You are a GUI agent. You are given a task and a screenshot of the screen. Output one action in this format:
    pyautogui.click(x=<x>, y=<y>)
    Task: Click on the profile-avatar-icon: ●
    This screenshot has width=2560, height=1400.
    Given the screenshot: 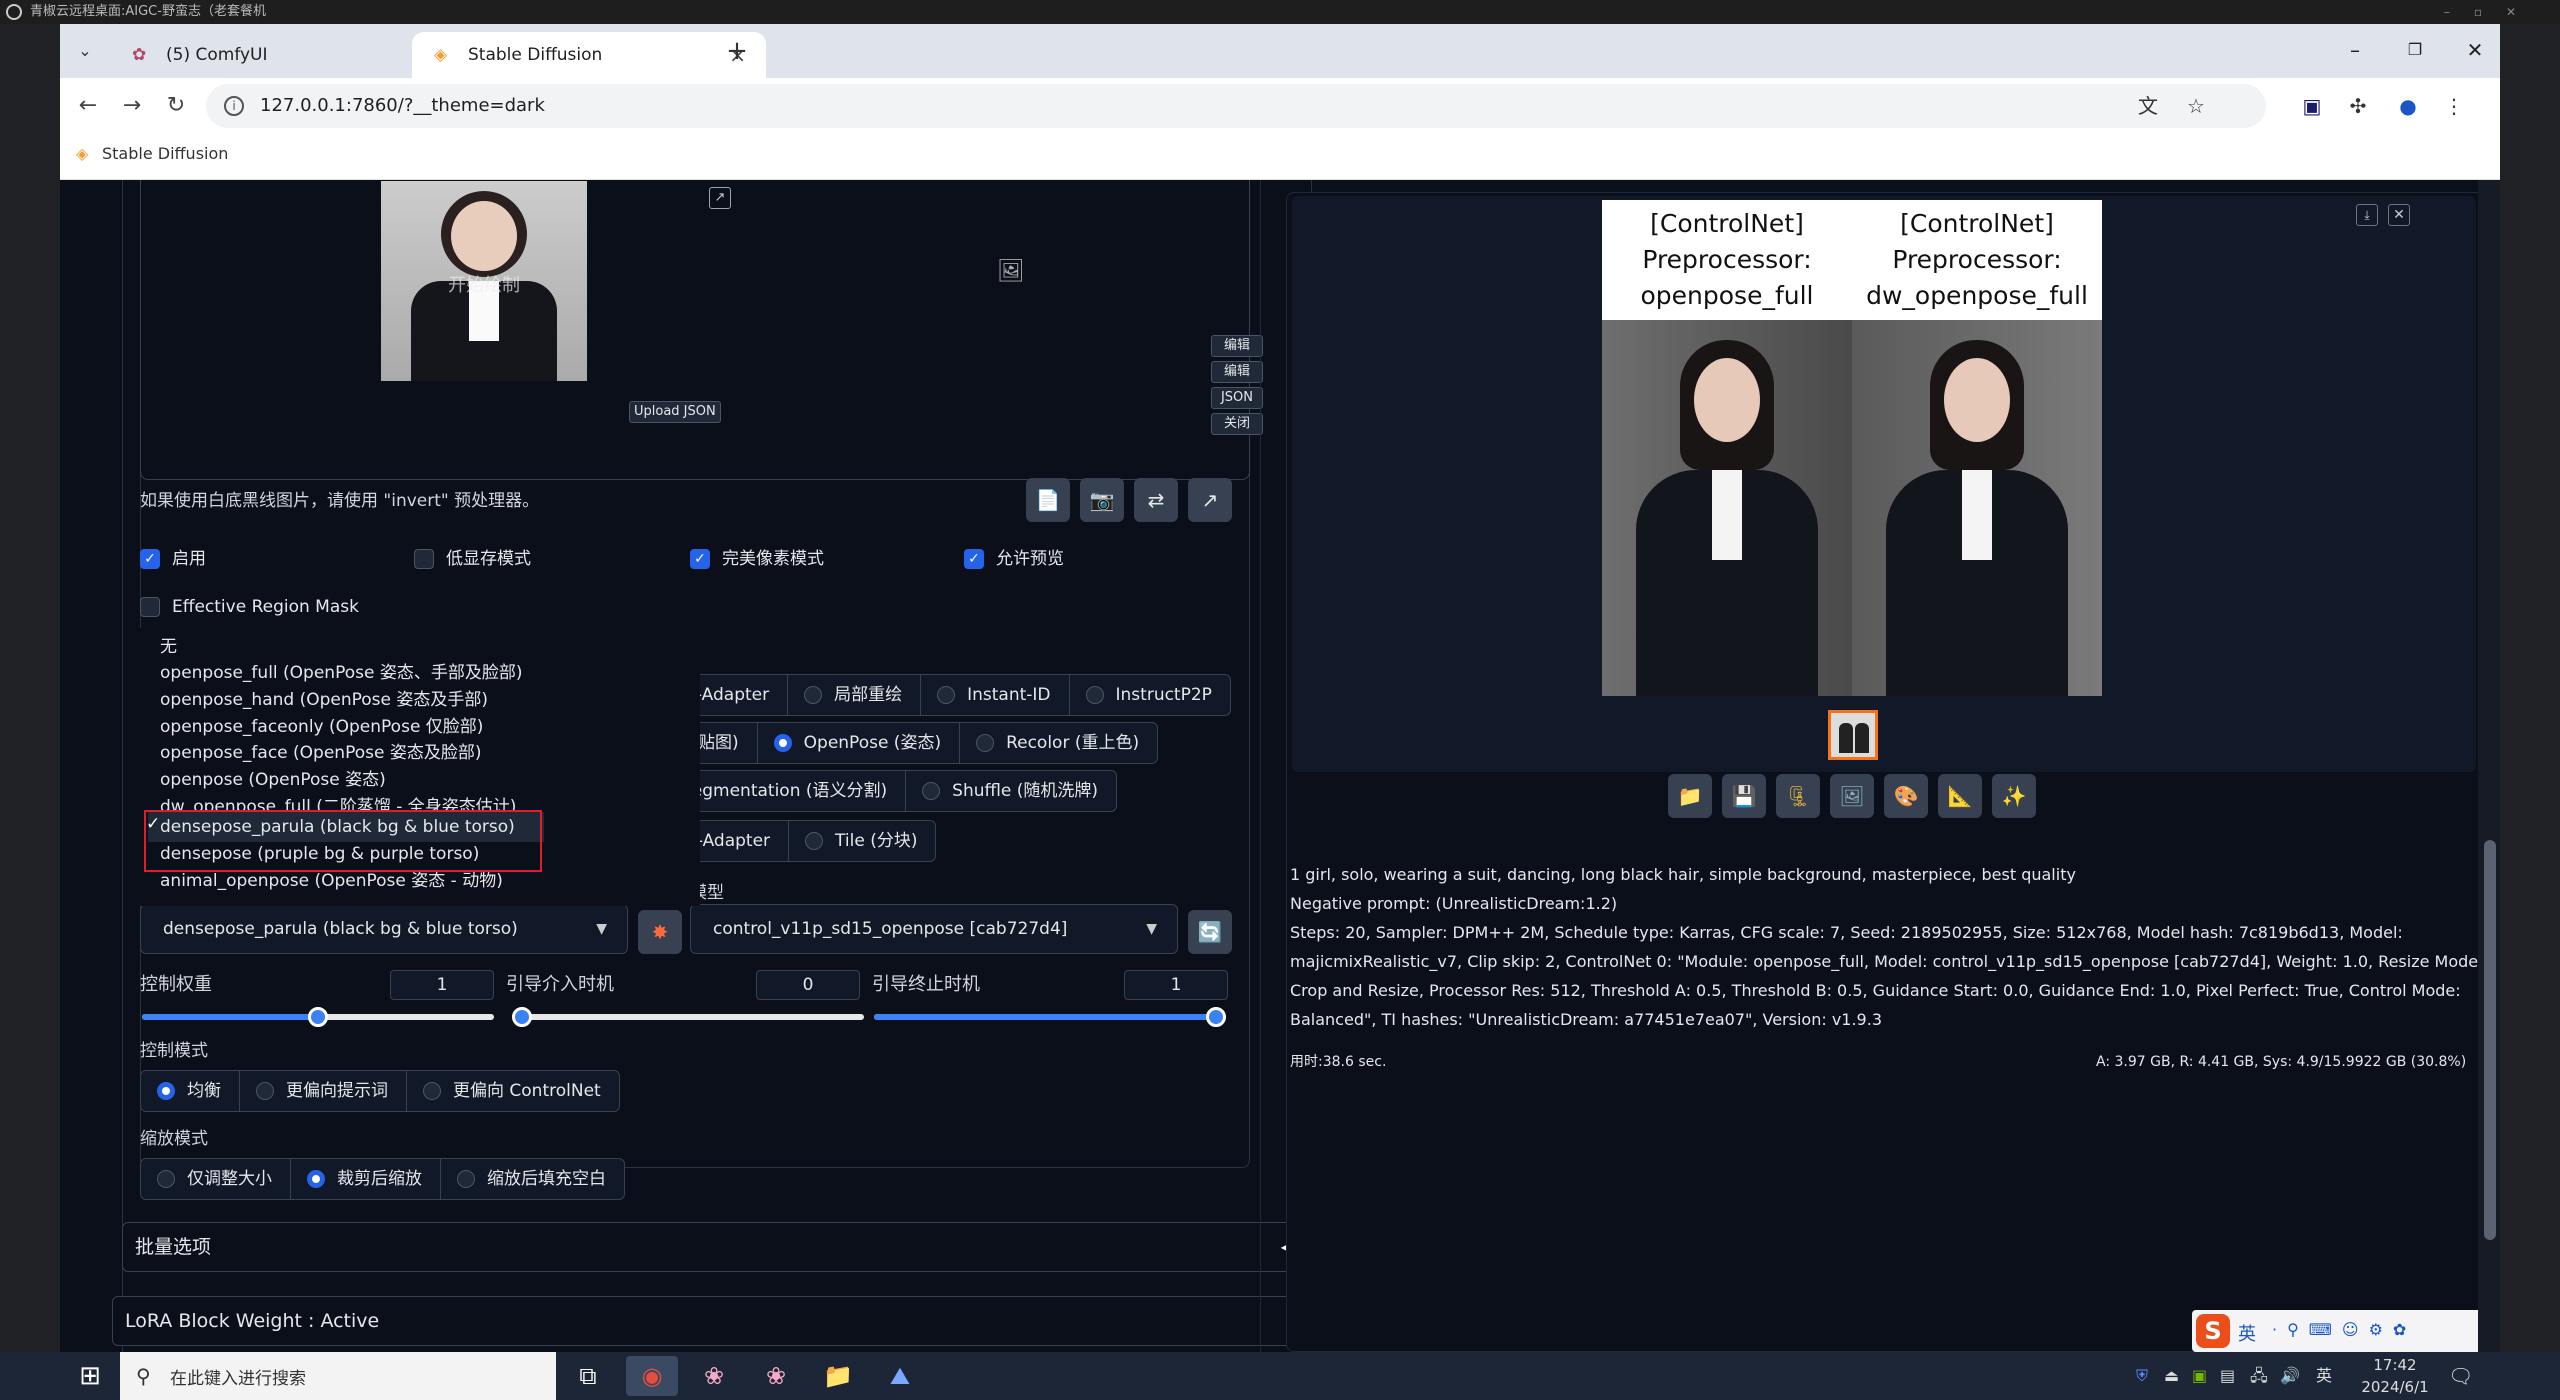 What is the action you would take?
    pyautogui.click(x=2408, y=106)
    